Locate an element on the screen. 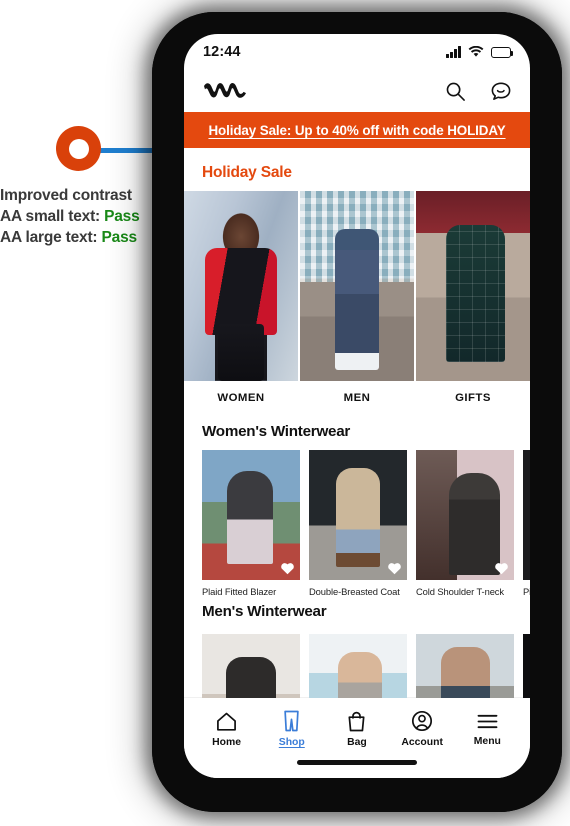  category-label-women: WOMEN is located at coordinates (241, 398).